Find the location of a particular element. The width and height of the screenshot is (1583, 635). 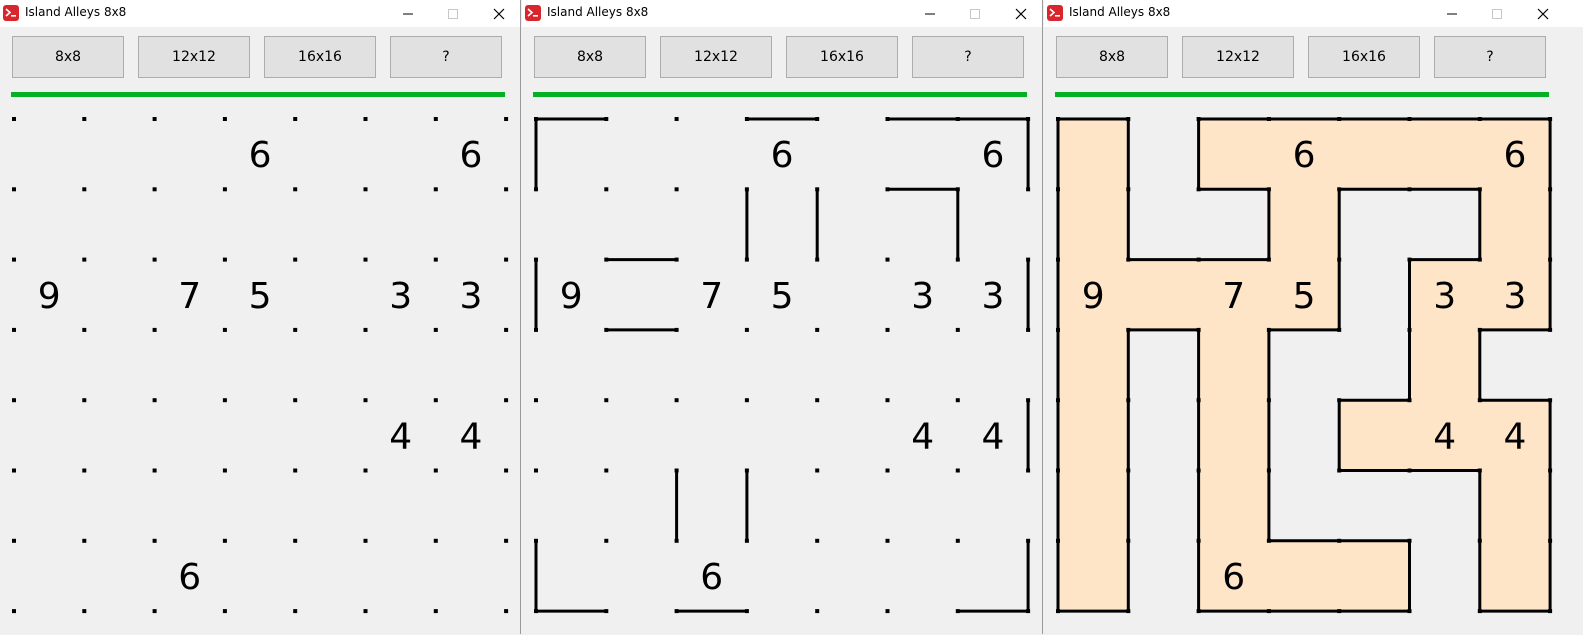

close-icon is located at coordinates (1021, 14).